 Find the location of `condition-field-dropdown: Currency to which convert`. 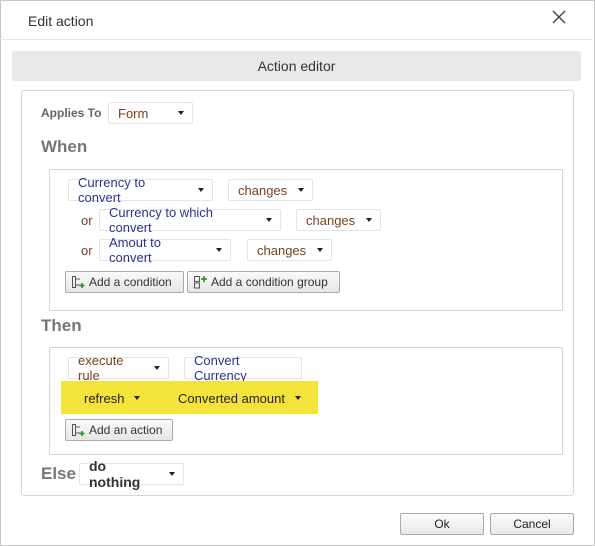

condition-field-dropdown: Currency to which convert is located at coordinates (190, 220).